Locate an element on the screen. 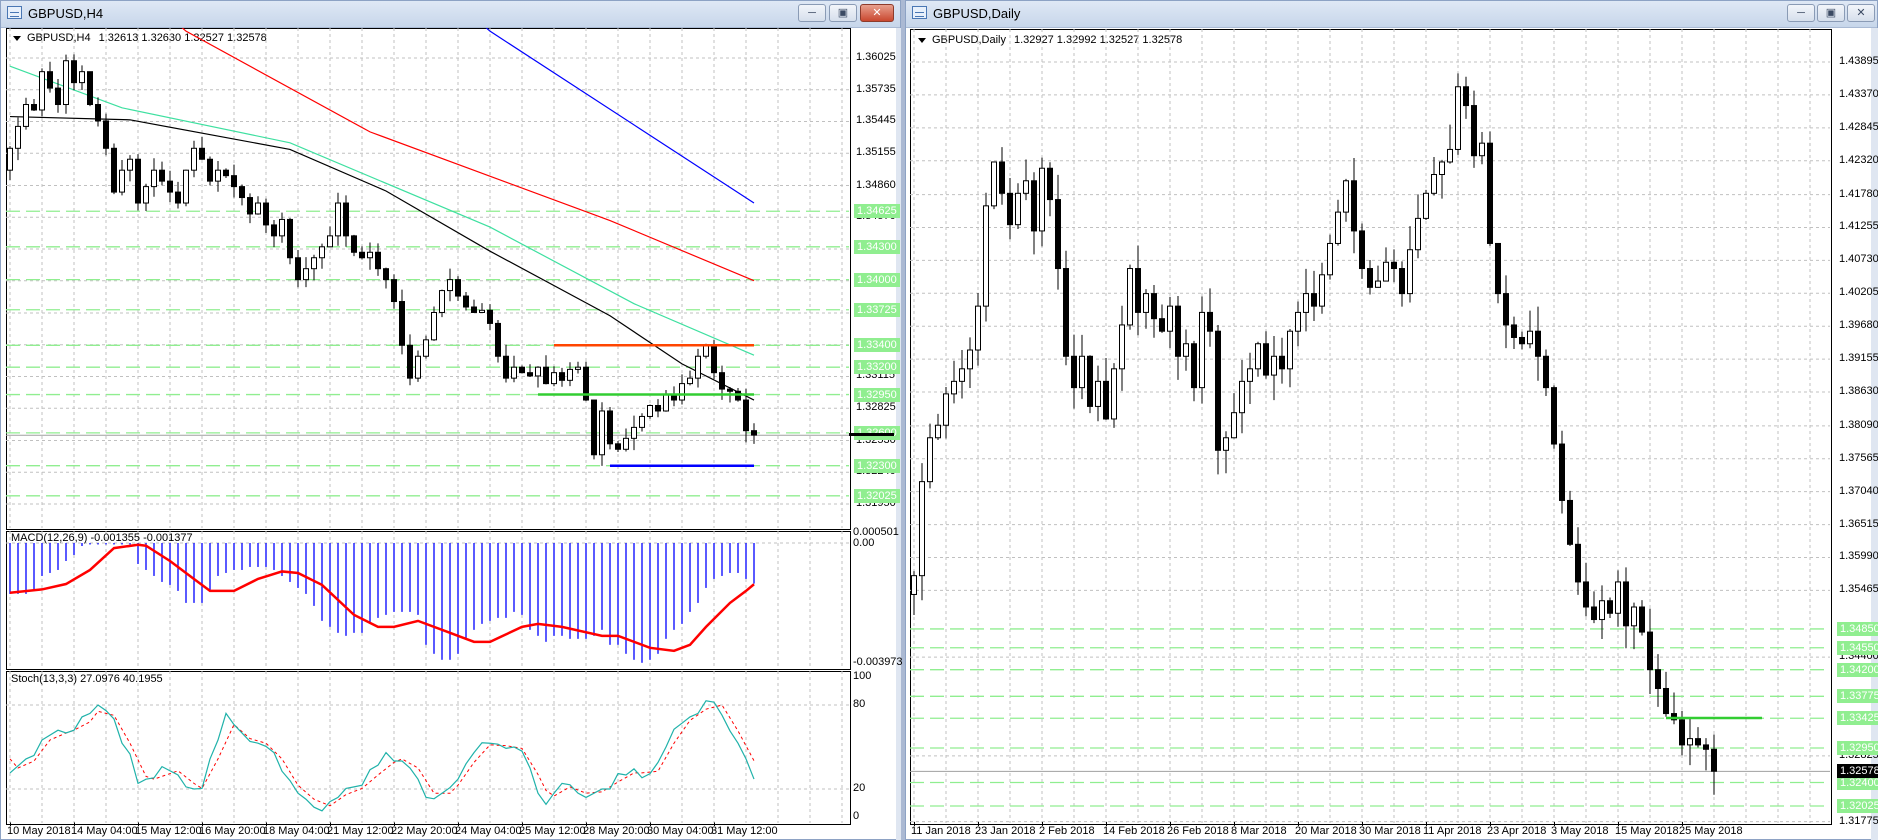 The width and height of the screenshot is (1878, 840). title-bar: GBPUSD,H4 ─ ▣ ✕ is located at coordinates (450, 14).